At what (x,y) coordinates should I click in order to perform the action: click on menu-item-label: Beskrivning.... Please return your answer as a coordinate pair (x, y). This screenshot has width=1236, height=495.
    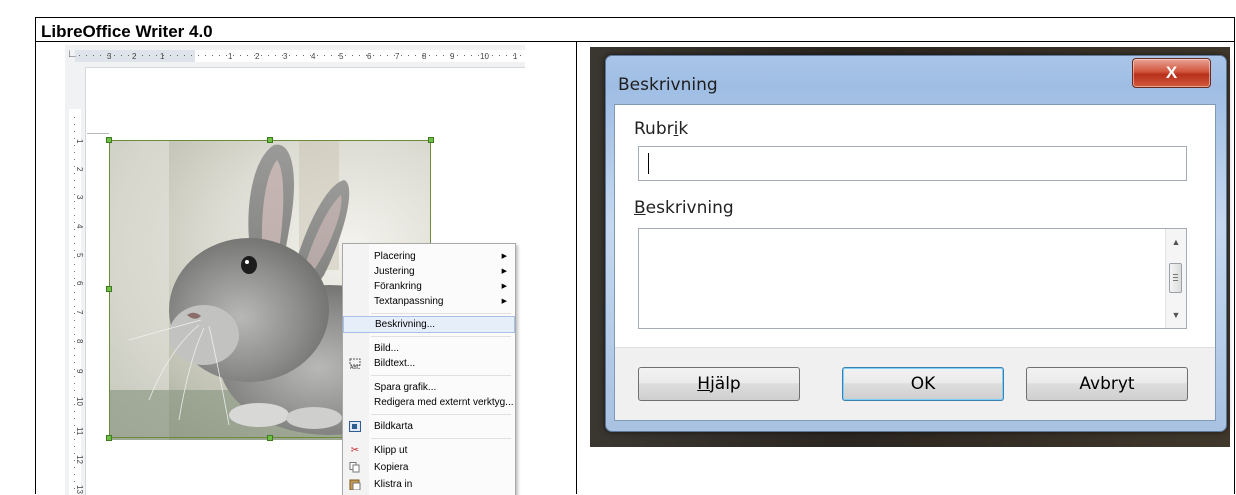
    Looking at the image, I should click on (405, 324).